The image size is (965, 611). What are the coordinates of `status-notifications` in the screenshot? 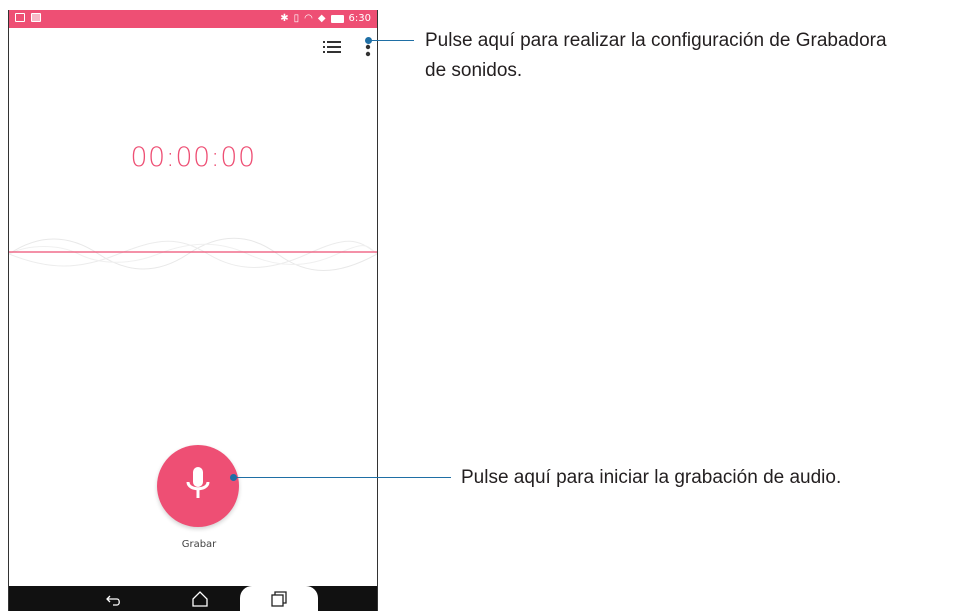 It's located at (28, 17).